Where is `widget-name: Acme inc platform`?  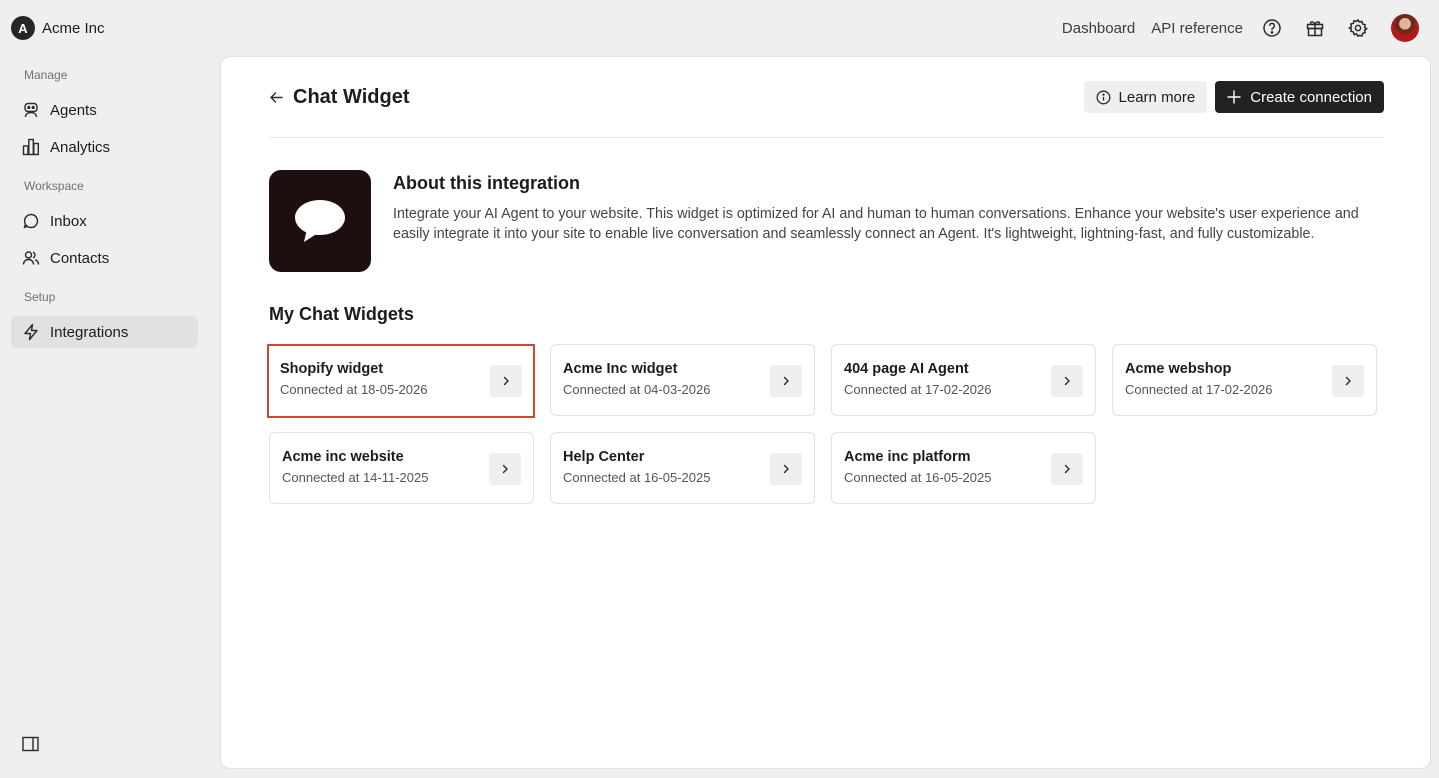 widget-name: Acme inc platform is located at coordinates (907, 457).